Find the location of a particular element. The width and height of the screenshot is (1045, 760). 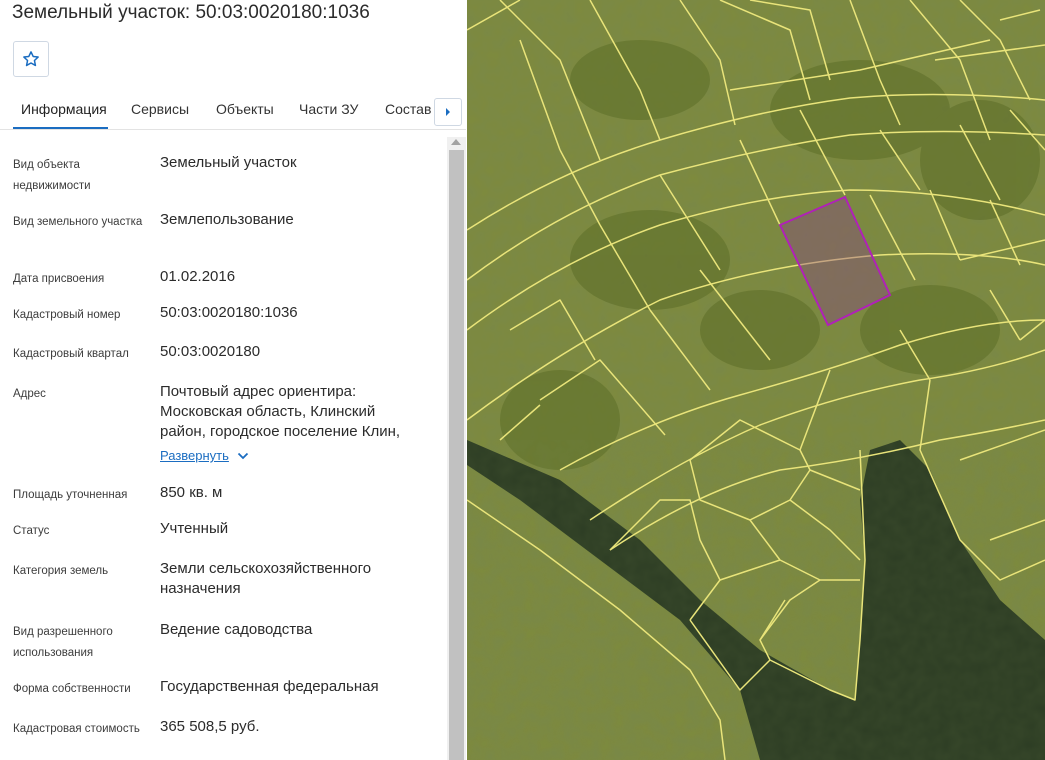

property-label: Вид земельного участка is located at coordinates (78, 222).